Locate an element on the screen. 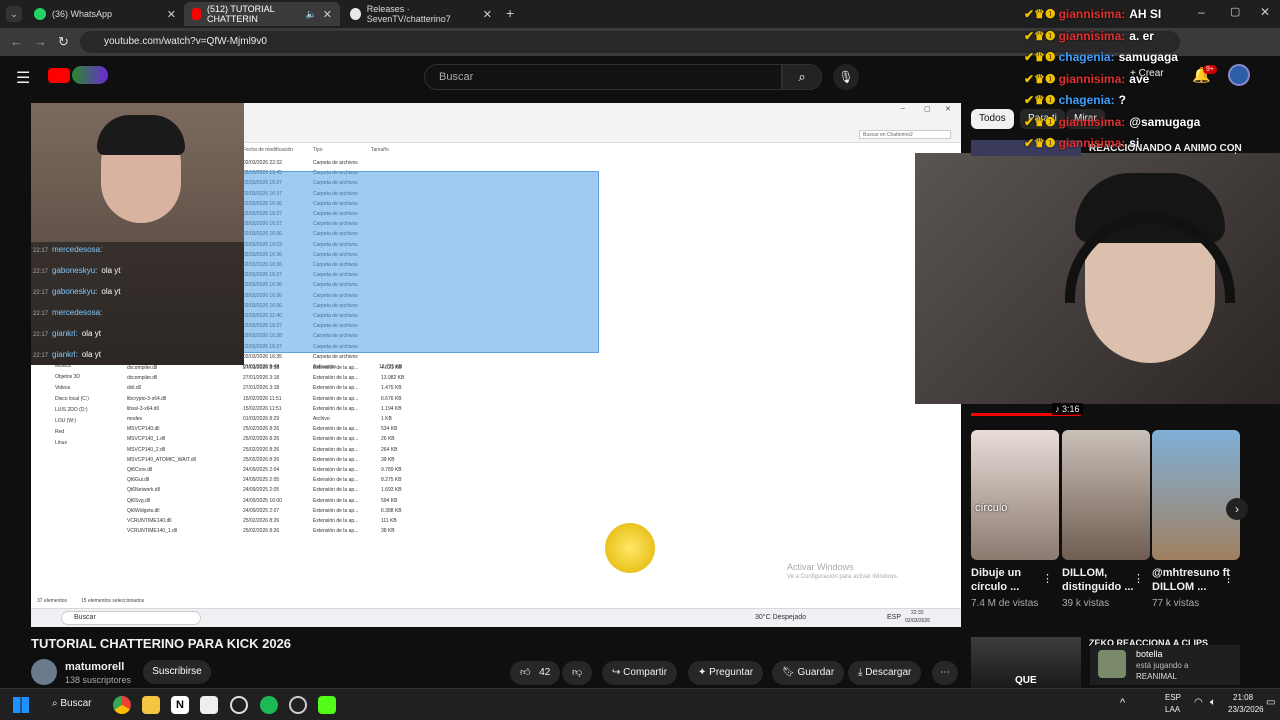  url-field: youtube.com/watch?v=QfW-Mjml9v0 is located at coordinates (630, 42).